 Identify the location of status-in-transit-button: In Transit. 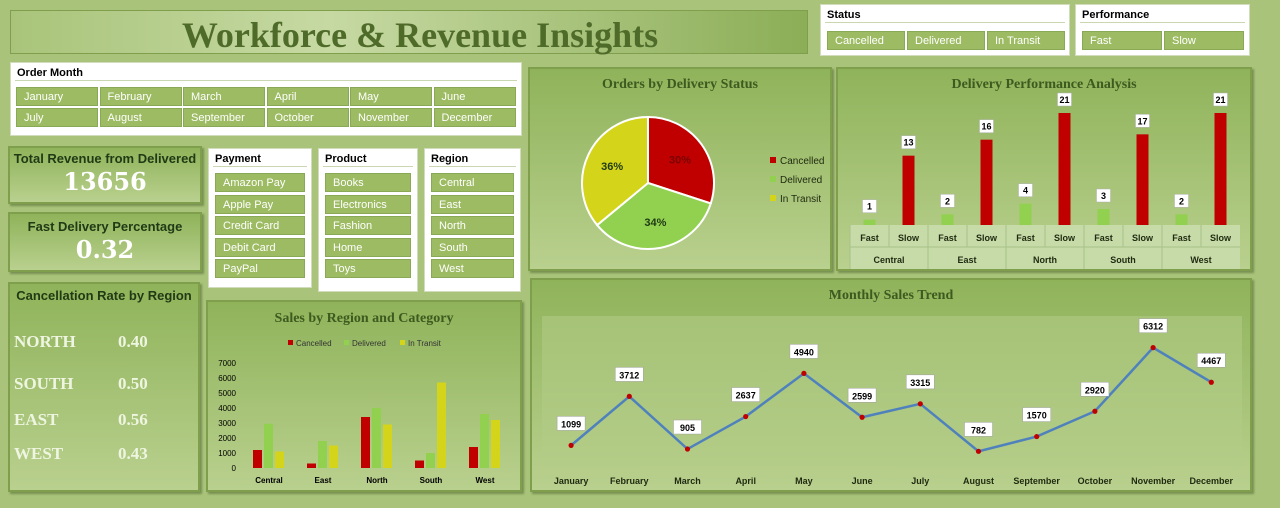
(1026, 40).